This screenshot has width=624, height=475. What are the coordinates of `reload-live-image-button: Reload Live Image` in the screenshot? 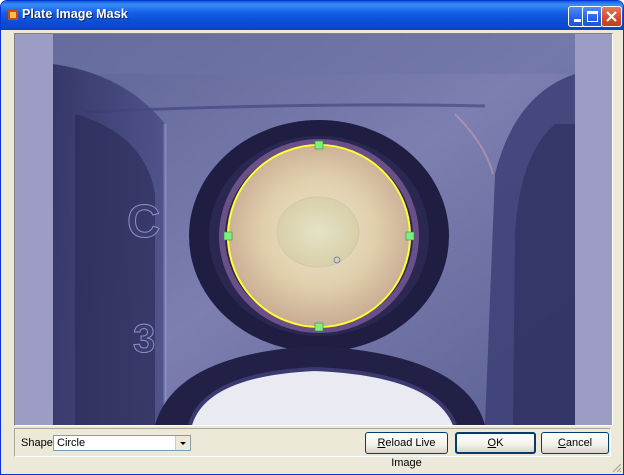 It's located at (406, 450).